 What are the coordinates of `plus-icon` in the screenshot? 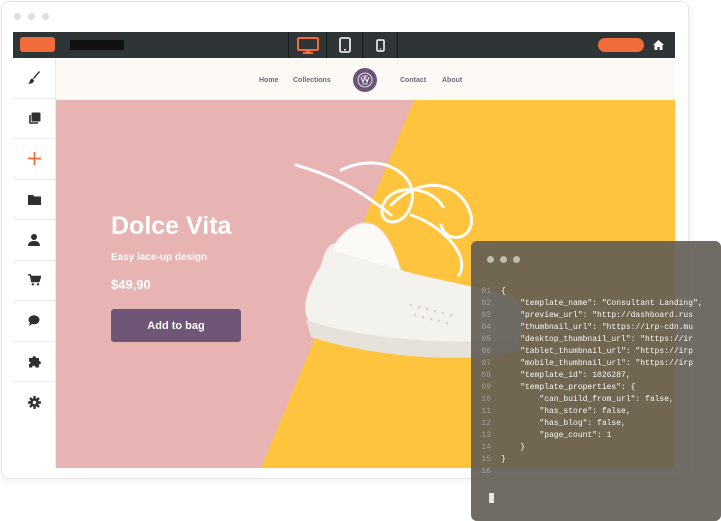 It's located at (34, 159).